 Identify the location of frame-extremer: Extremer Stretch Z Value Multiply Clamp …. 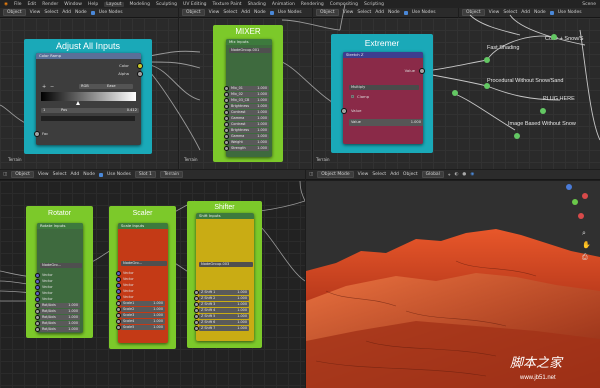
(382, 93).